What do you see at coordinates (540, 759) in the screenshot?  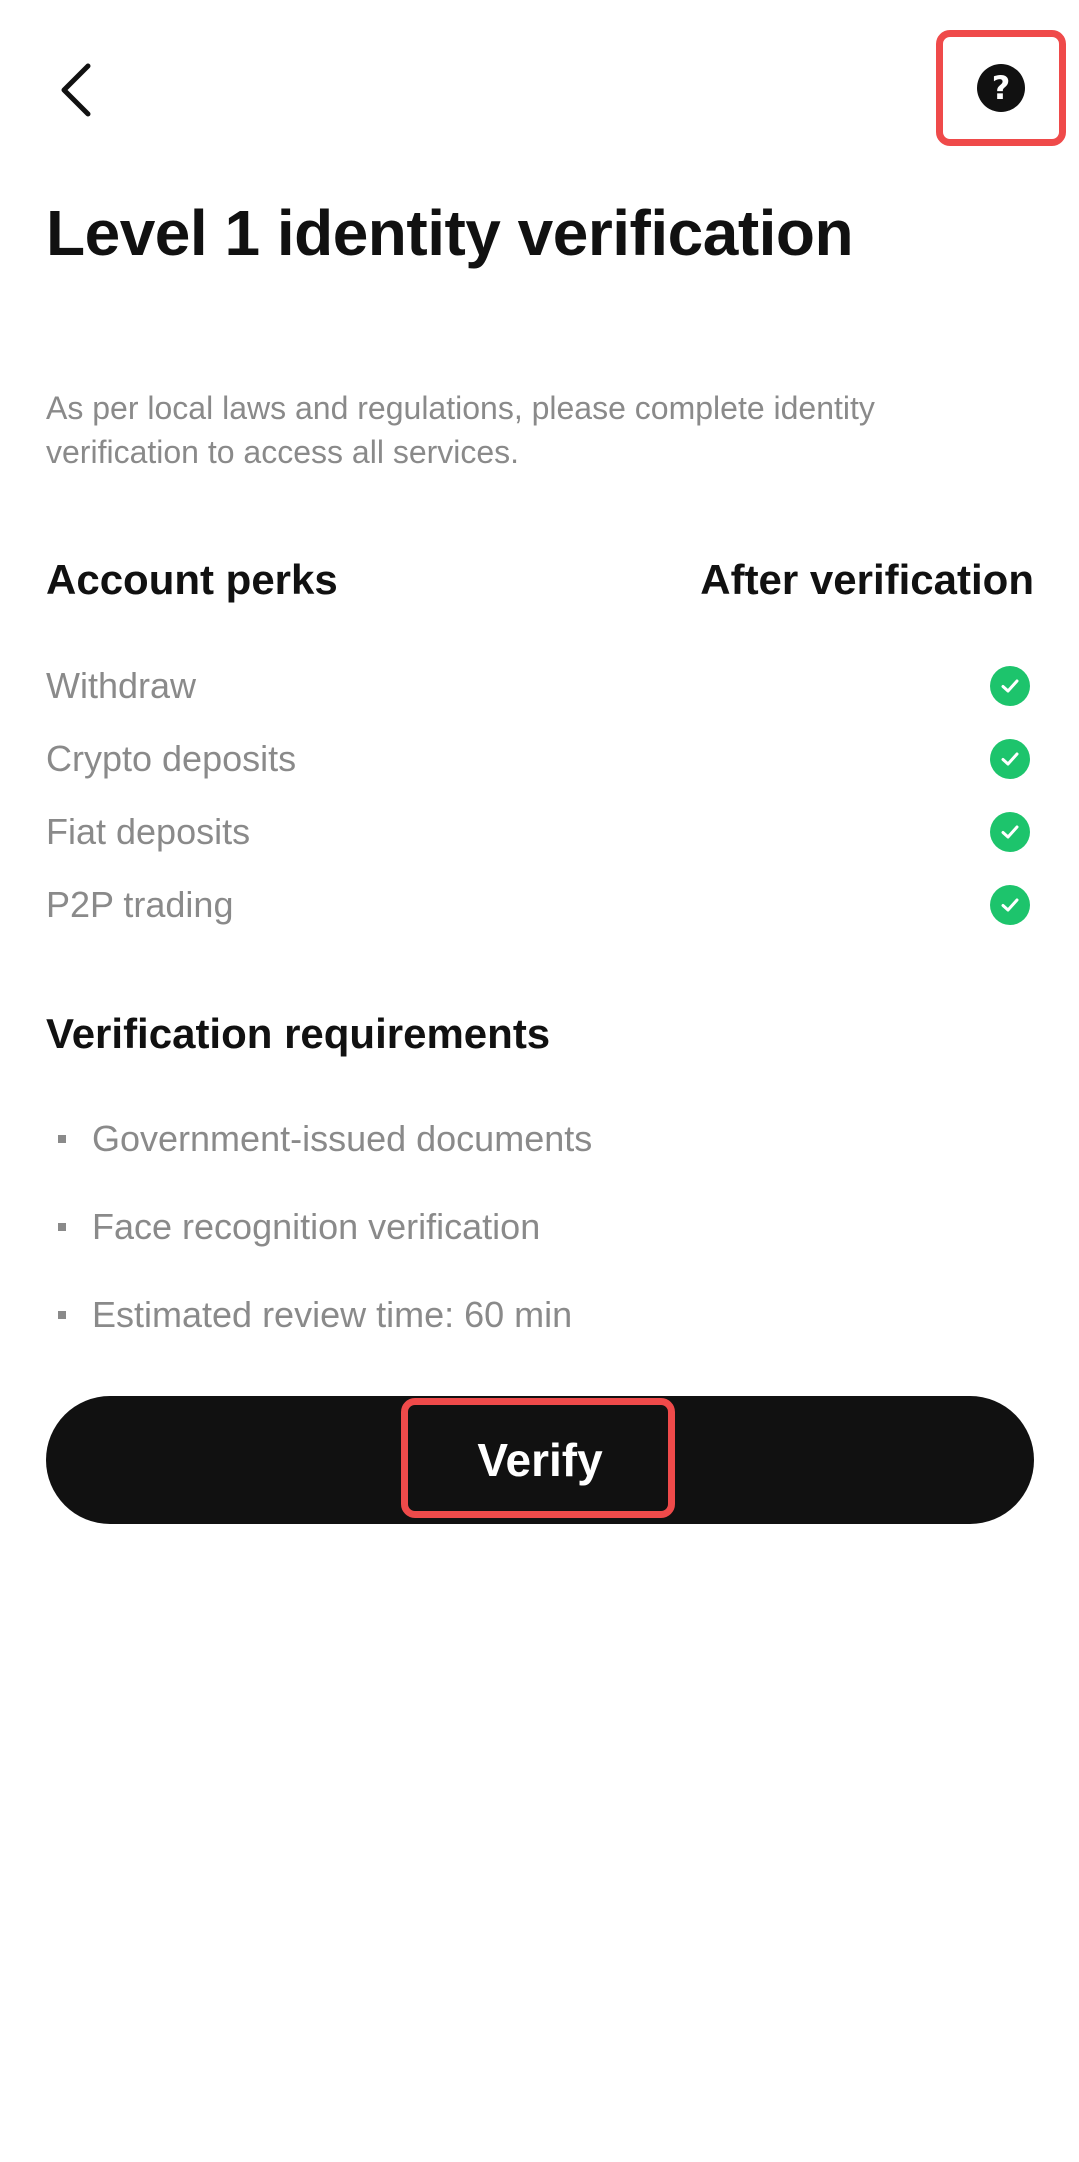 I see `perk-row-crypto-deposits: Crypto deposits` at bounding box center [540, 759].